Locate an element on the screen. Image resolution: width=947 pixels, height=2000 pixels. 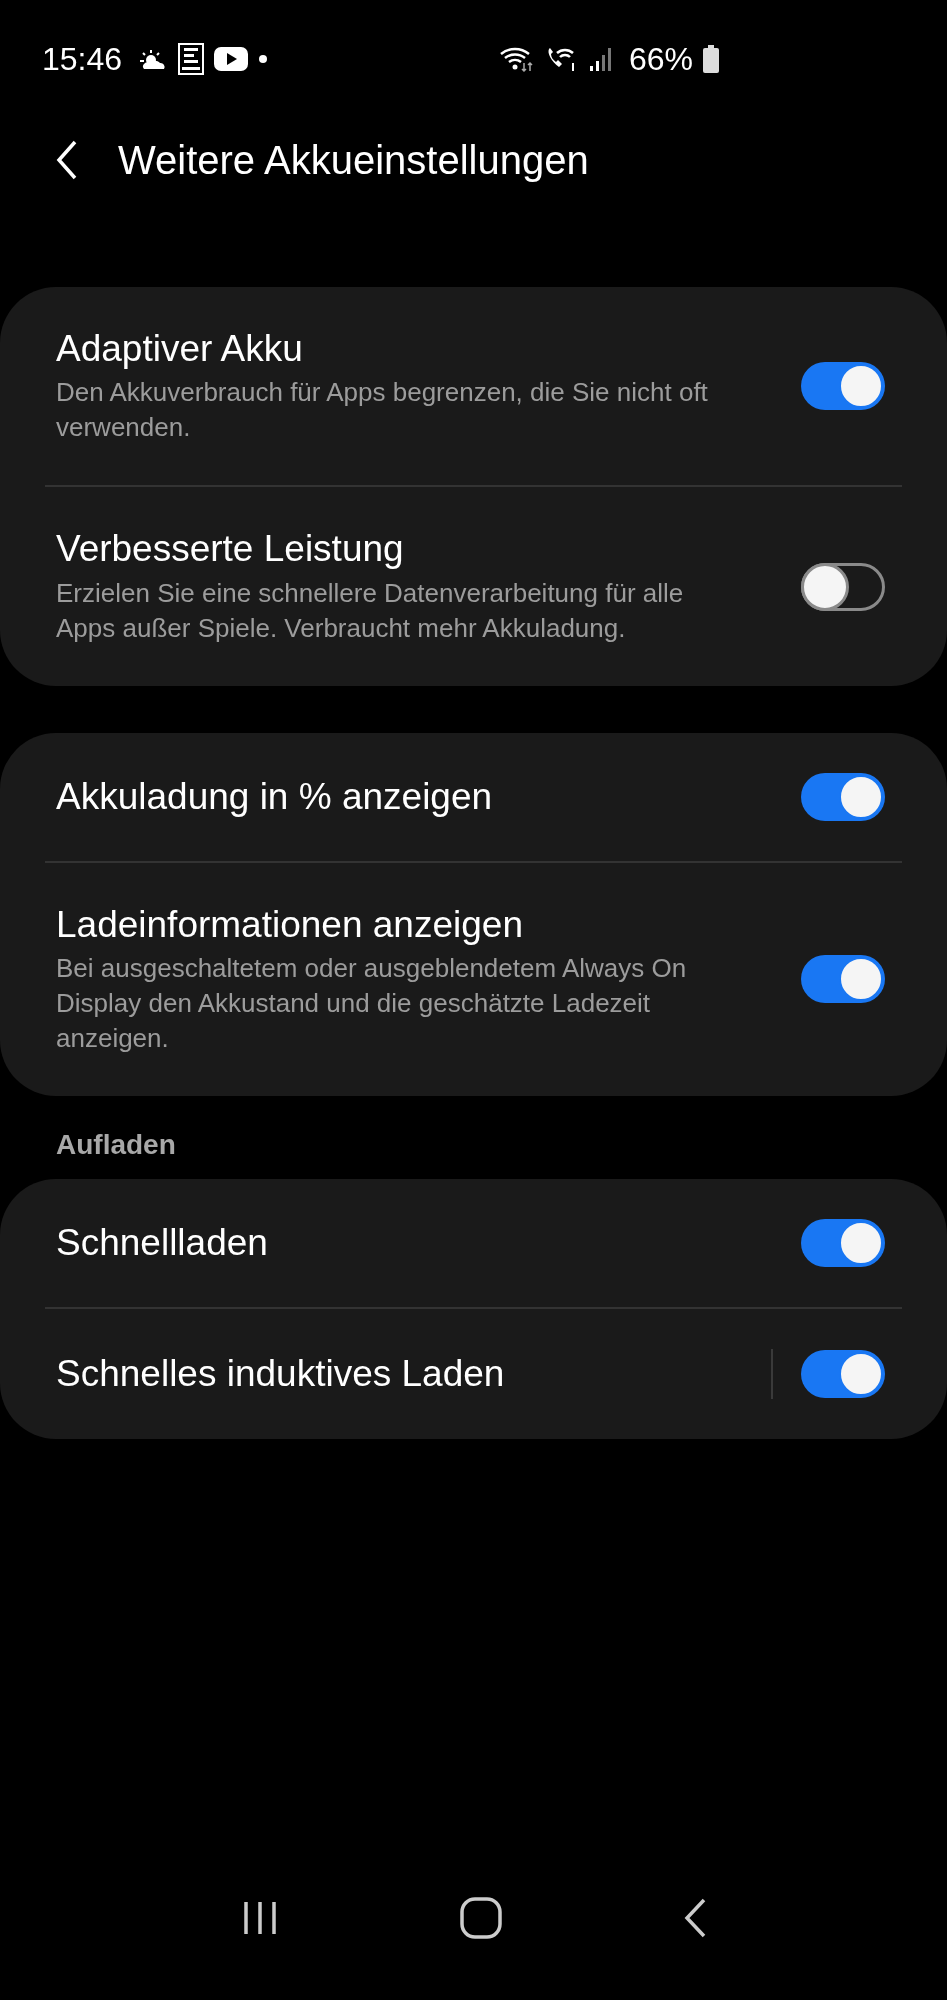
setting-description: Bei ausgeschaltetem oder ausgeblendetem Always On Display den Akkustand und die geschätzte Ladezeit anzeigen. is located at coordinates (372, 1004).